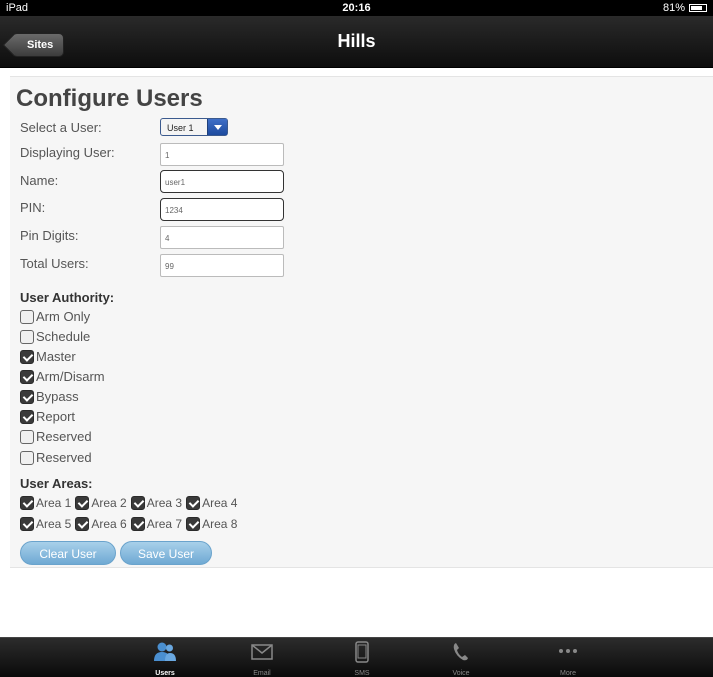 Image resolution: width=713 pixels, height=677 pixels. What do you see at coordinates (62, 376) in the screenshot?
I see `authority-arm-disarm: Arm/Disarm` at bounding box center [62, 376].